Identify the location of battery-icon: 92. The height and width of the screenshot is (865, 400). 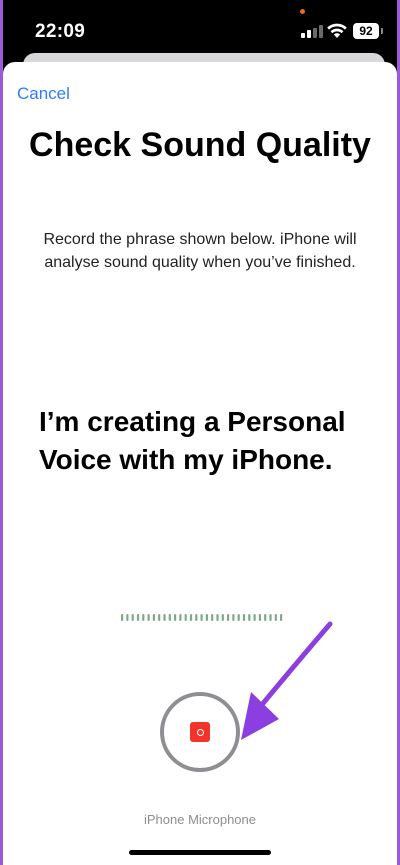
(368, 31).